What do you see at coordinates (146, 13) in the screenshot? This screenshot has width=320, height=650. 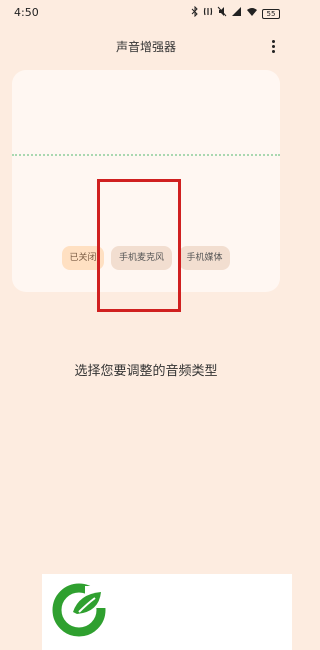 I see `status-bar: 4:50 55` at bounding box center [146, 13].